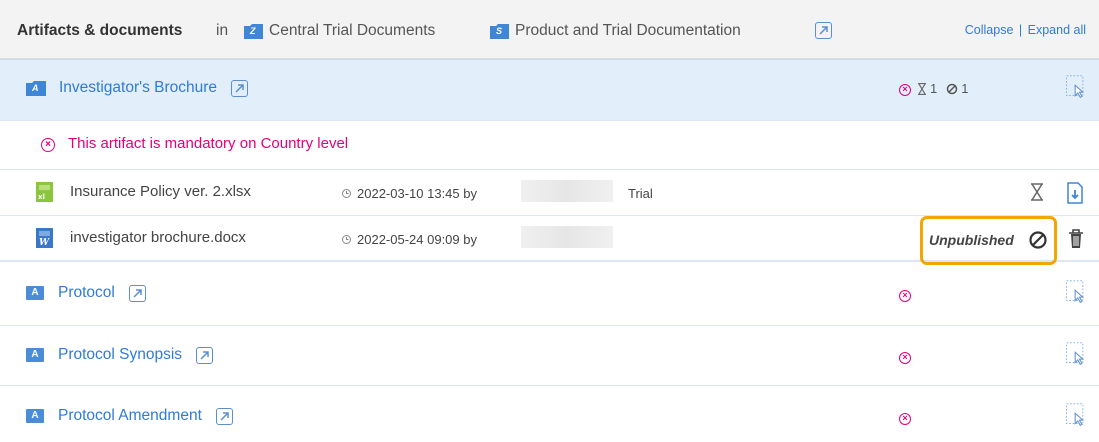 Image resolution: width=1099 pixels, height=442 pixels. Describe the element at coordinates (640, 193) in the screenshot. I see `document-level: Trial` at that location.